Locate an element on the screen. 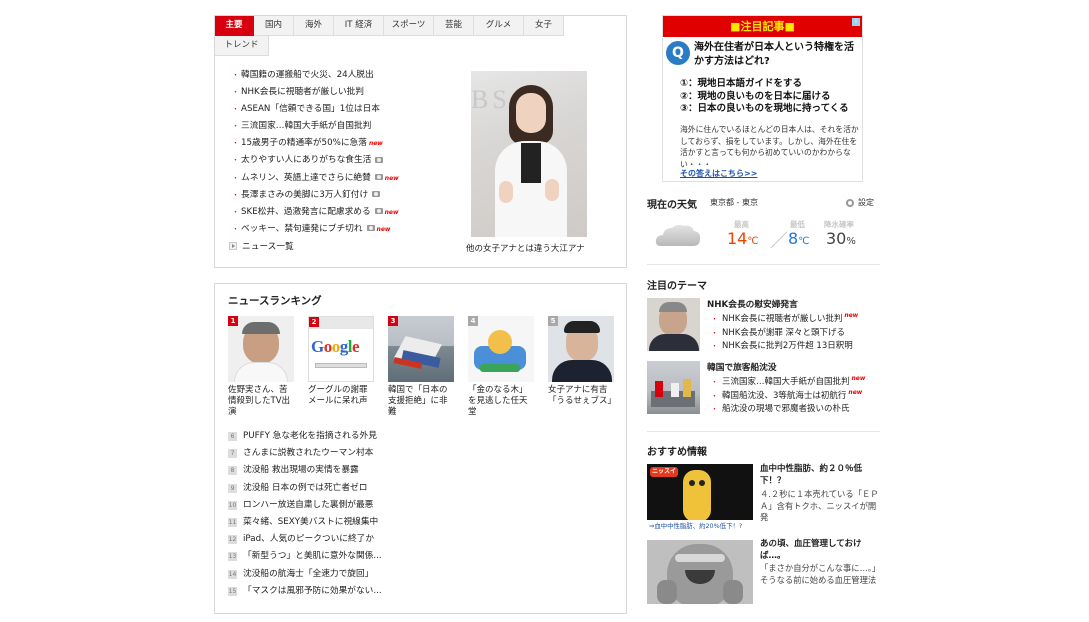 The height and width of the screenshot is (622, 1089). ranking-list-item: 7 さんまに説教されたウーマン村本 is located at coordinates (305, 453).